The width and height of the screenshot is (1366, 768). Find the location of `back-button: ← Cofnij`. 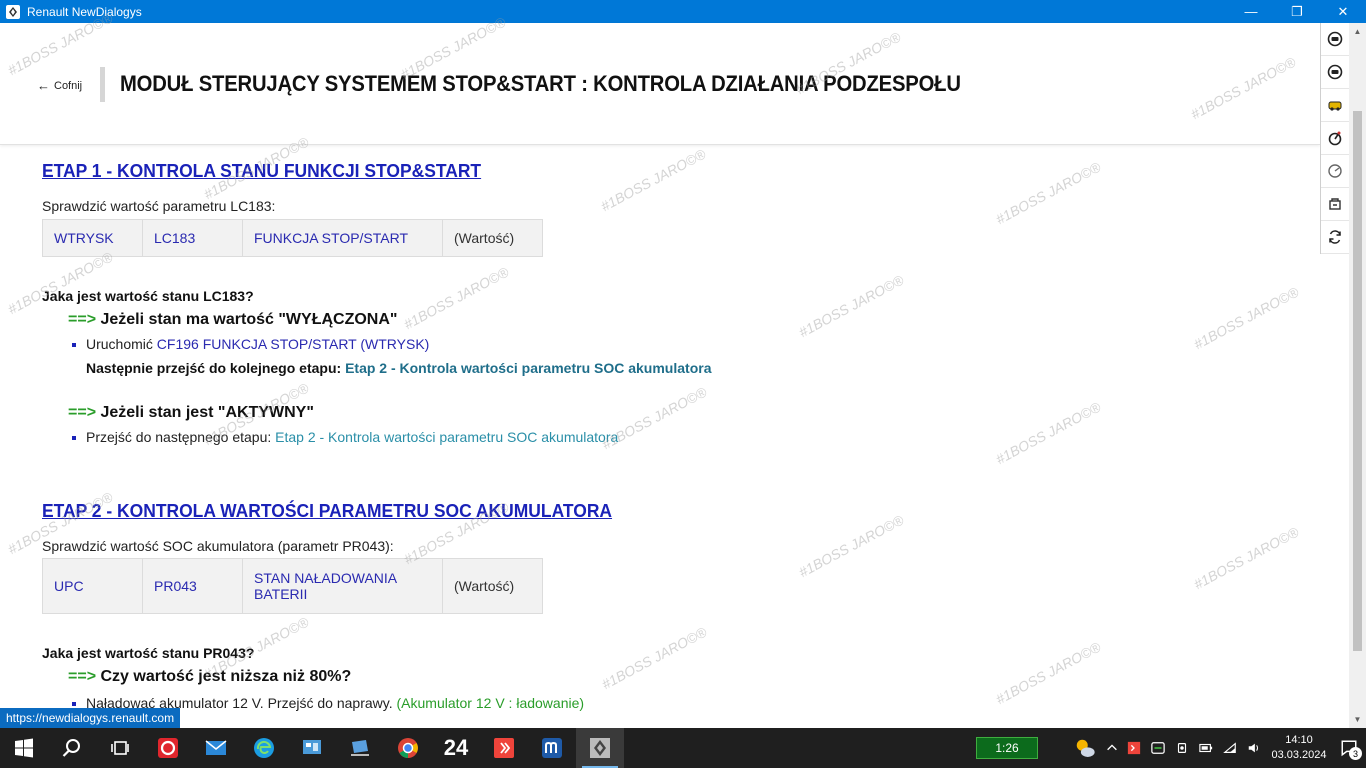

back-button: ← Cofnij is located at coordinates (59, 85).